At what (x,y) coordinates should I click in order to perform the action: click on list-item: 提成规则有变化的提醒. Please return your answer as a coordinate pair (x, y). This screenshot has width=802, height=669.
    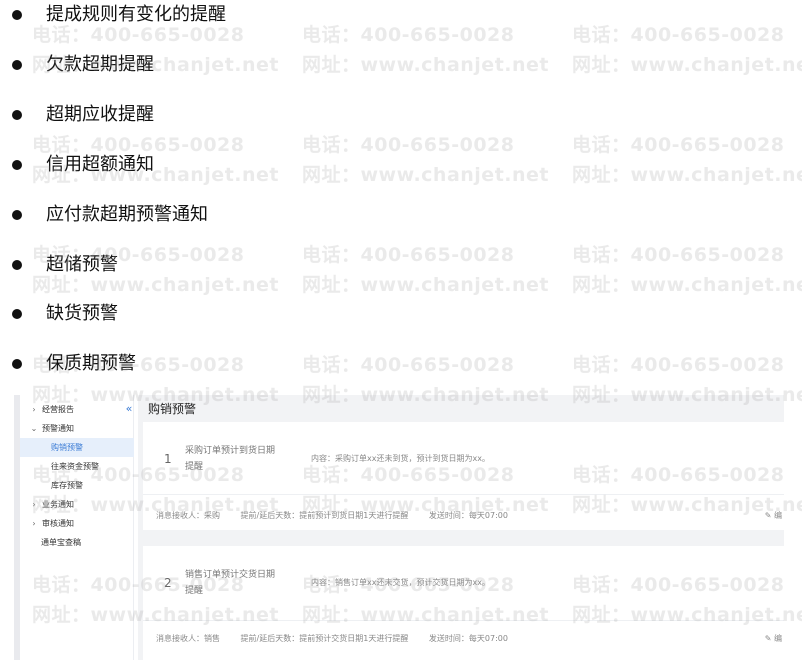
    Looking at the image, I should click on (119, 15).